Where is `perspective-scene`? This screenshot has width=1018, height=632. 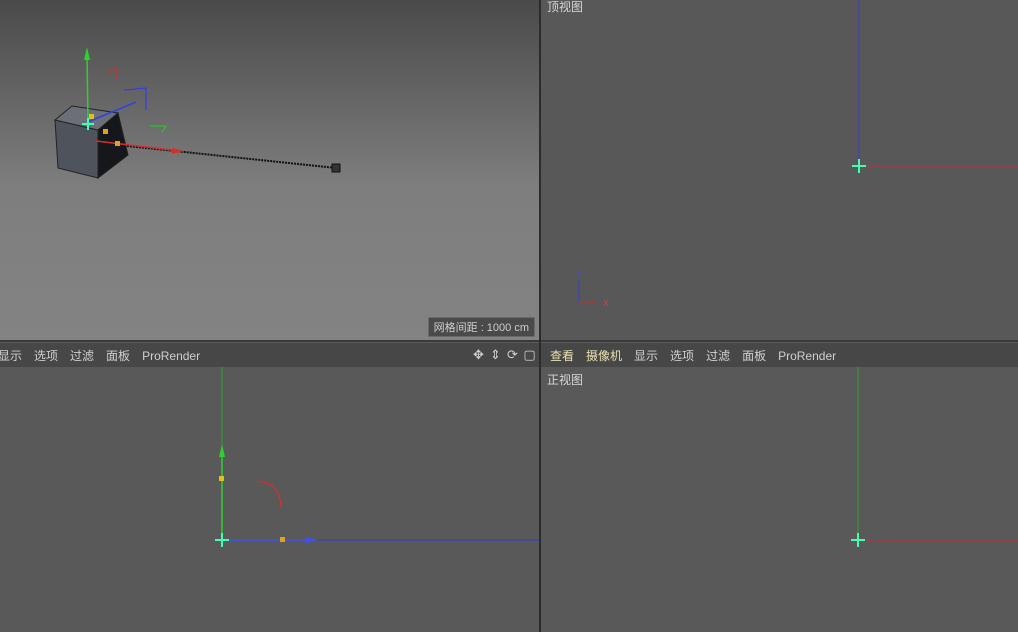 perspective-scene is located at coordinates (197, 113).